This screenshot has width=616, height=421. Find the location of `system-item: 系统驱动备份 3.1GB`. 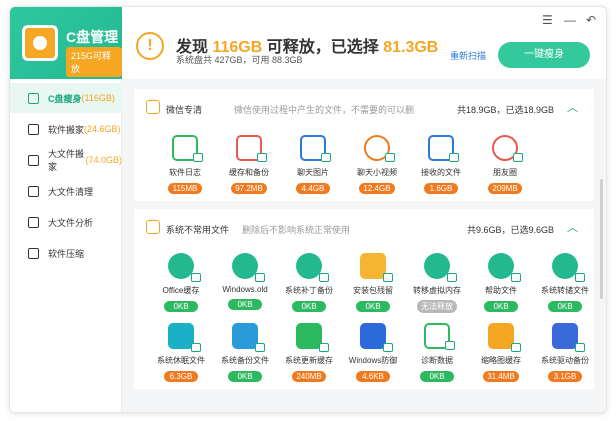

system-item: 系统驱动备份 3.1GB is located at coordinates (565, 353).